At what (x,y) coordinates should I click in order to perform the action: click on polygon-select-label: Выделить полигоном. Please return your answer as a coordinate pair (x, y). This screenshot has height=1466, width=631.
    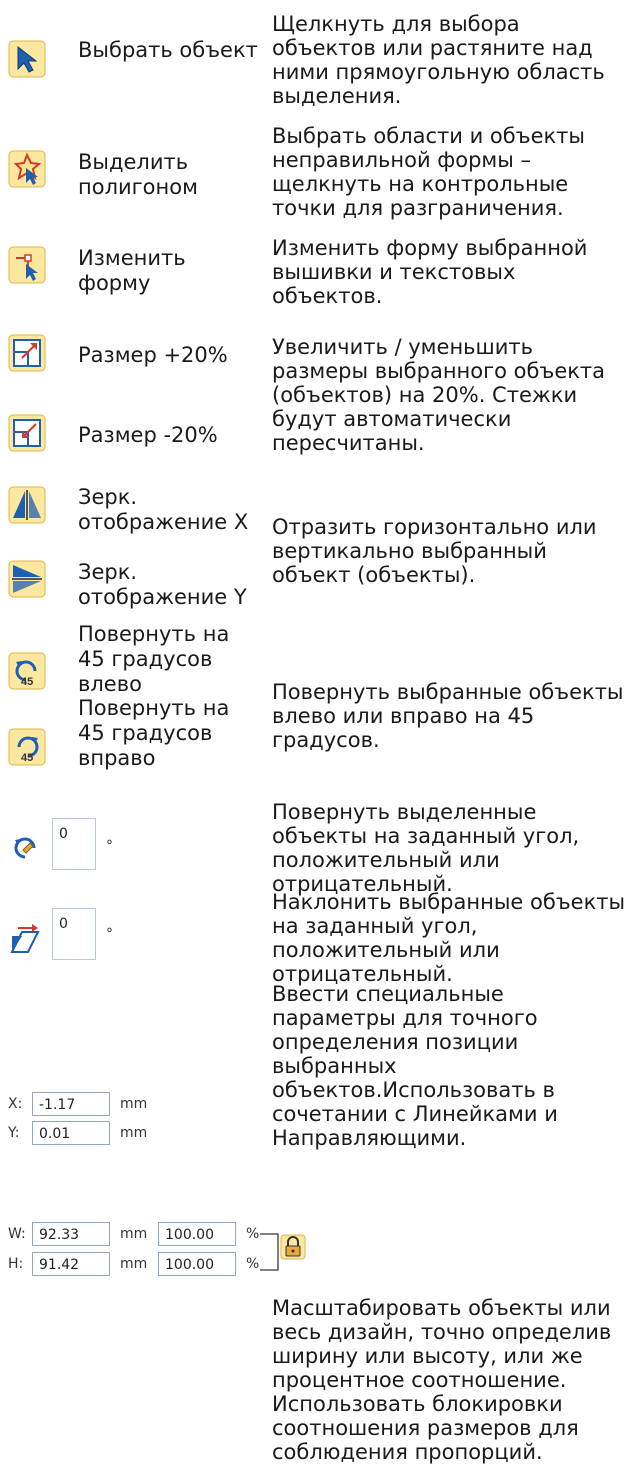
    Looking at the image, I should click on (138, 174).